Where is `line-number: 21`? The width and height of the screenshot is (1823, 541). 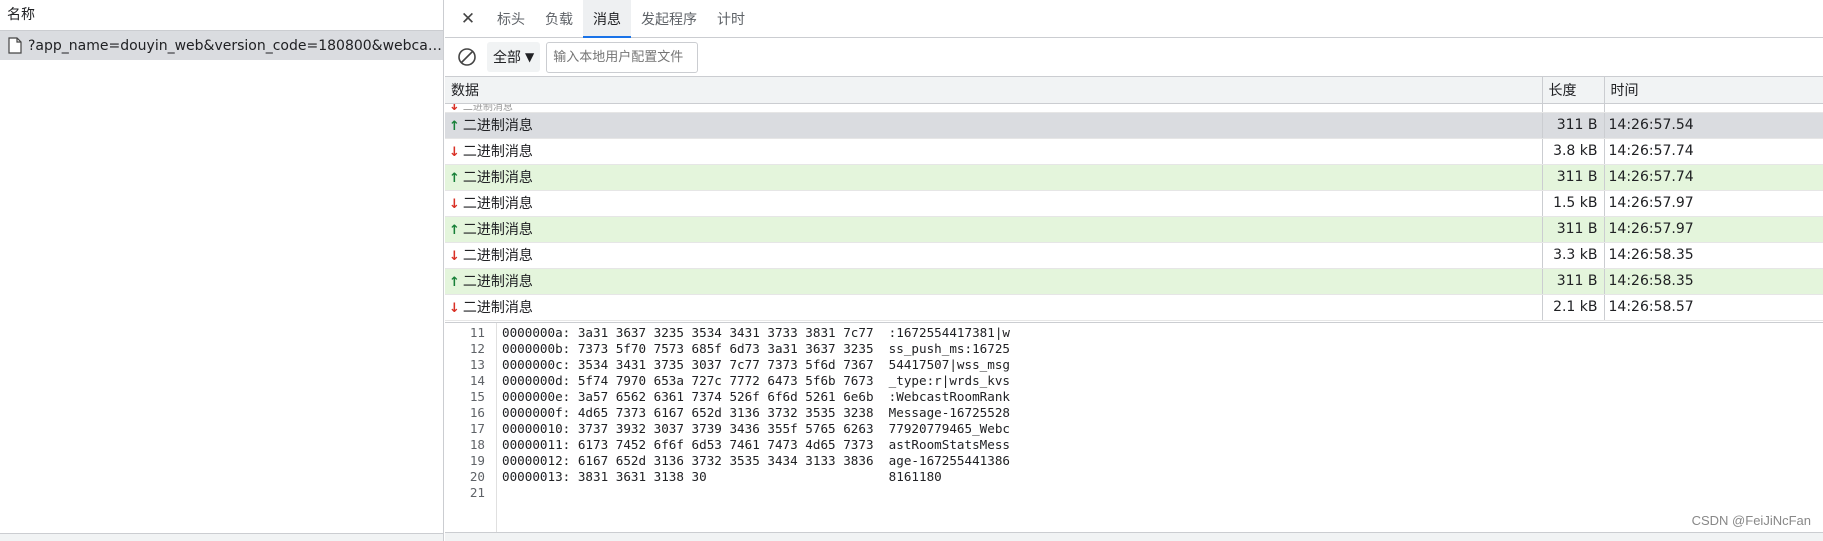 line-number: 21 is located at coordinates (477, 492).